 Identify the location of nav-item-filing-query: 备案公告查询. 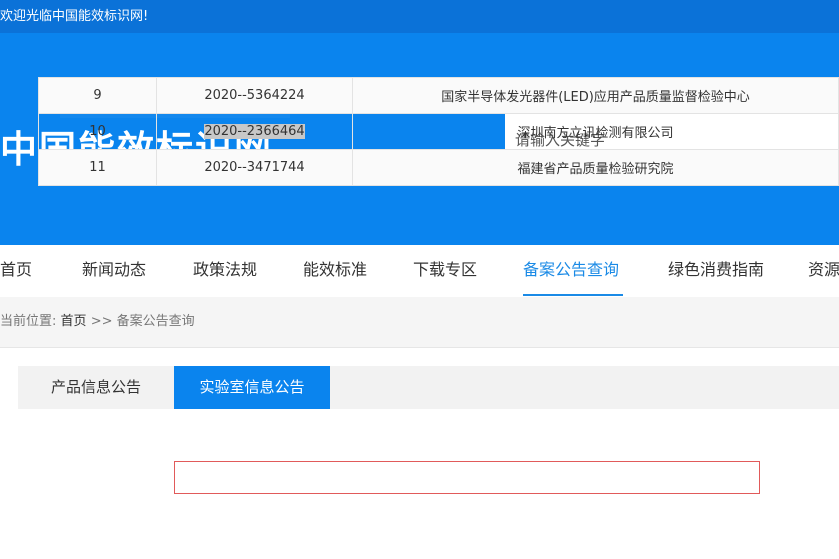
(571, 271).